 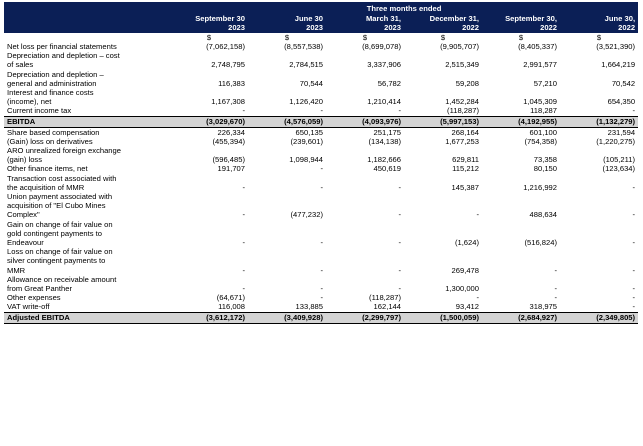 What do you see at coordinates (321, 37) in the screenshot?
I see `currency-symbol-row: $ $ $ $ $ $` at bounding box center [321, 37].